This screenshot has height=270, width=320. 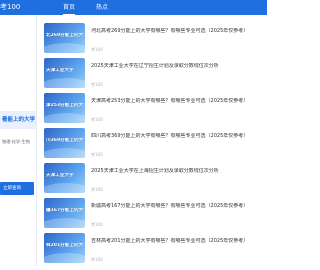 I want to click on article-thumbnail: 林201分能上的大学, so click(x=64, y=248).